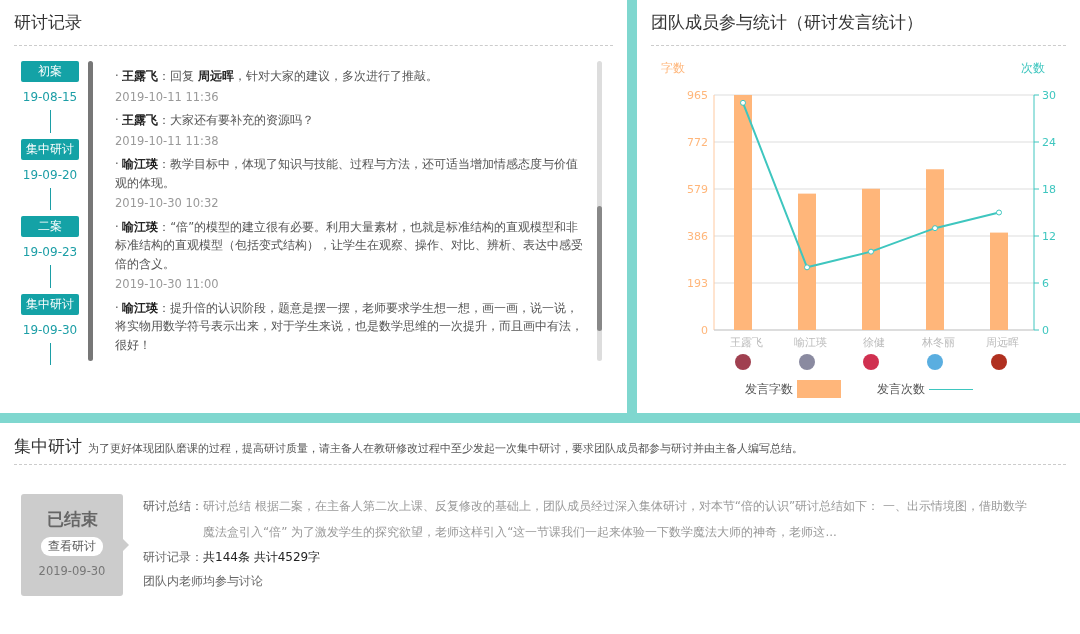 The width and height of the screenshot is (1080, 634). I want to click on panel-title: 集中研讨, so click(48, 446).